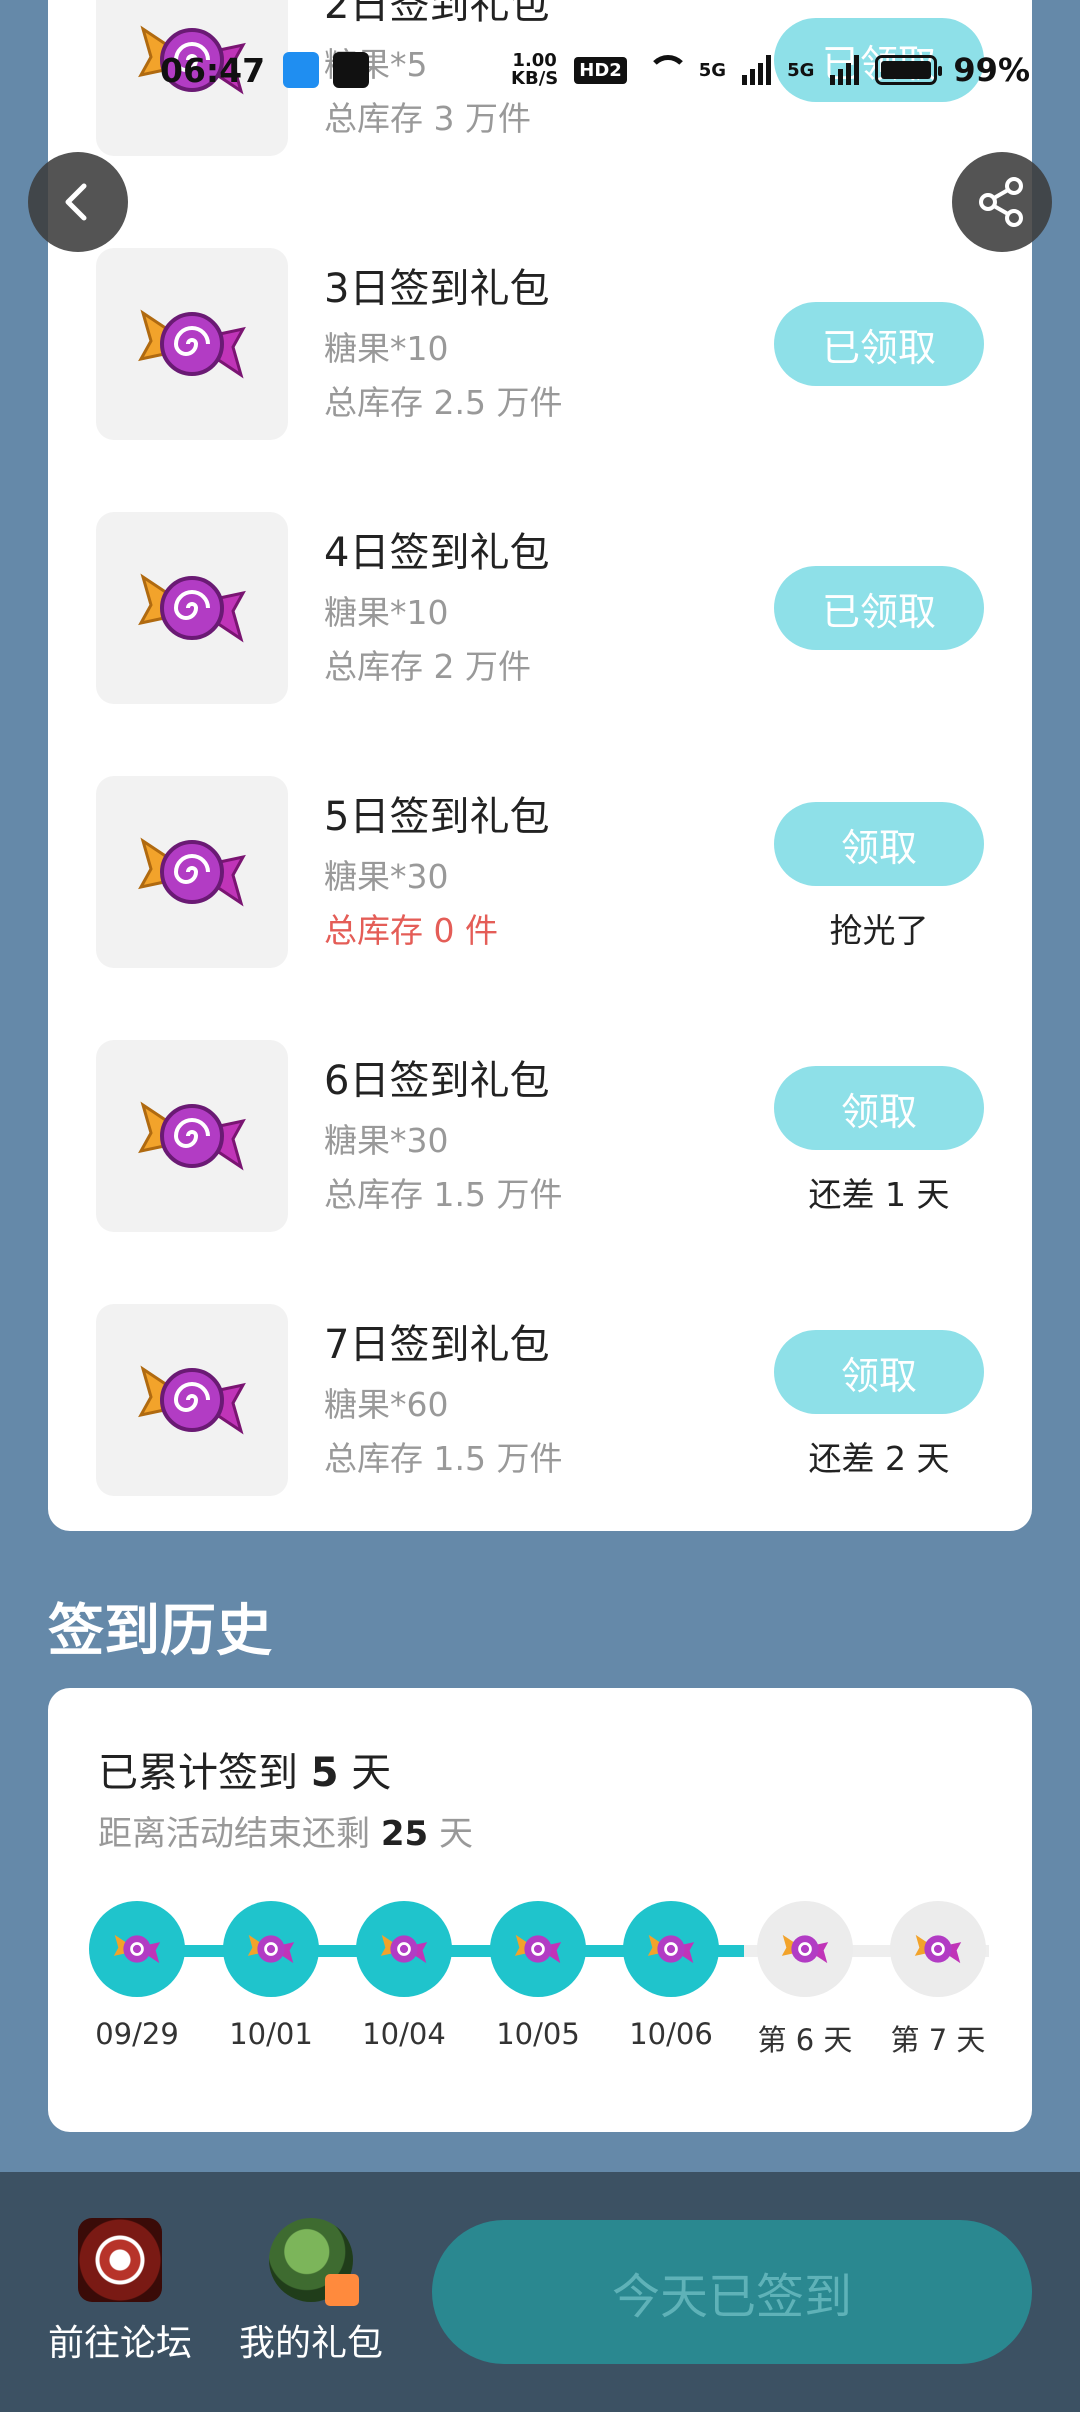 The image size is (1080, 2412). I want to click on timeline-day: 10/06, so click(671, 1976).